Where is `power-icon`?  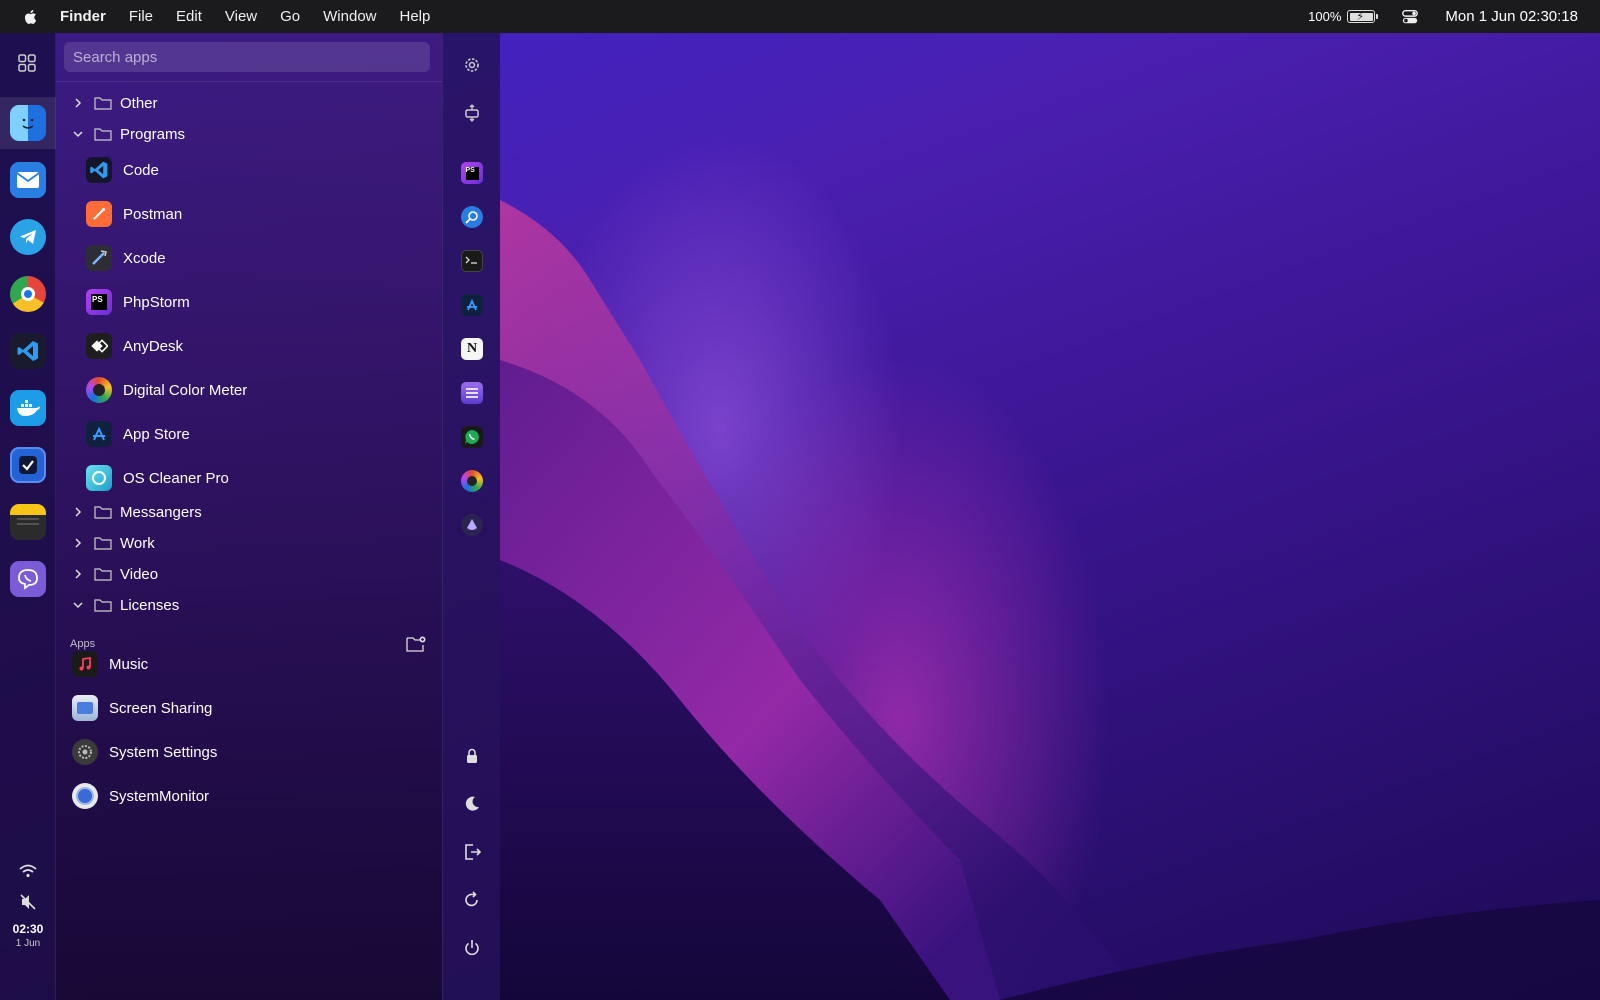 power-icon is located at coordinates (472, 948).